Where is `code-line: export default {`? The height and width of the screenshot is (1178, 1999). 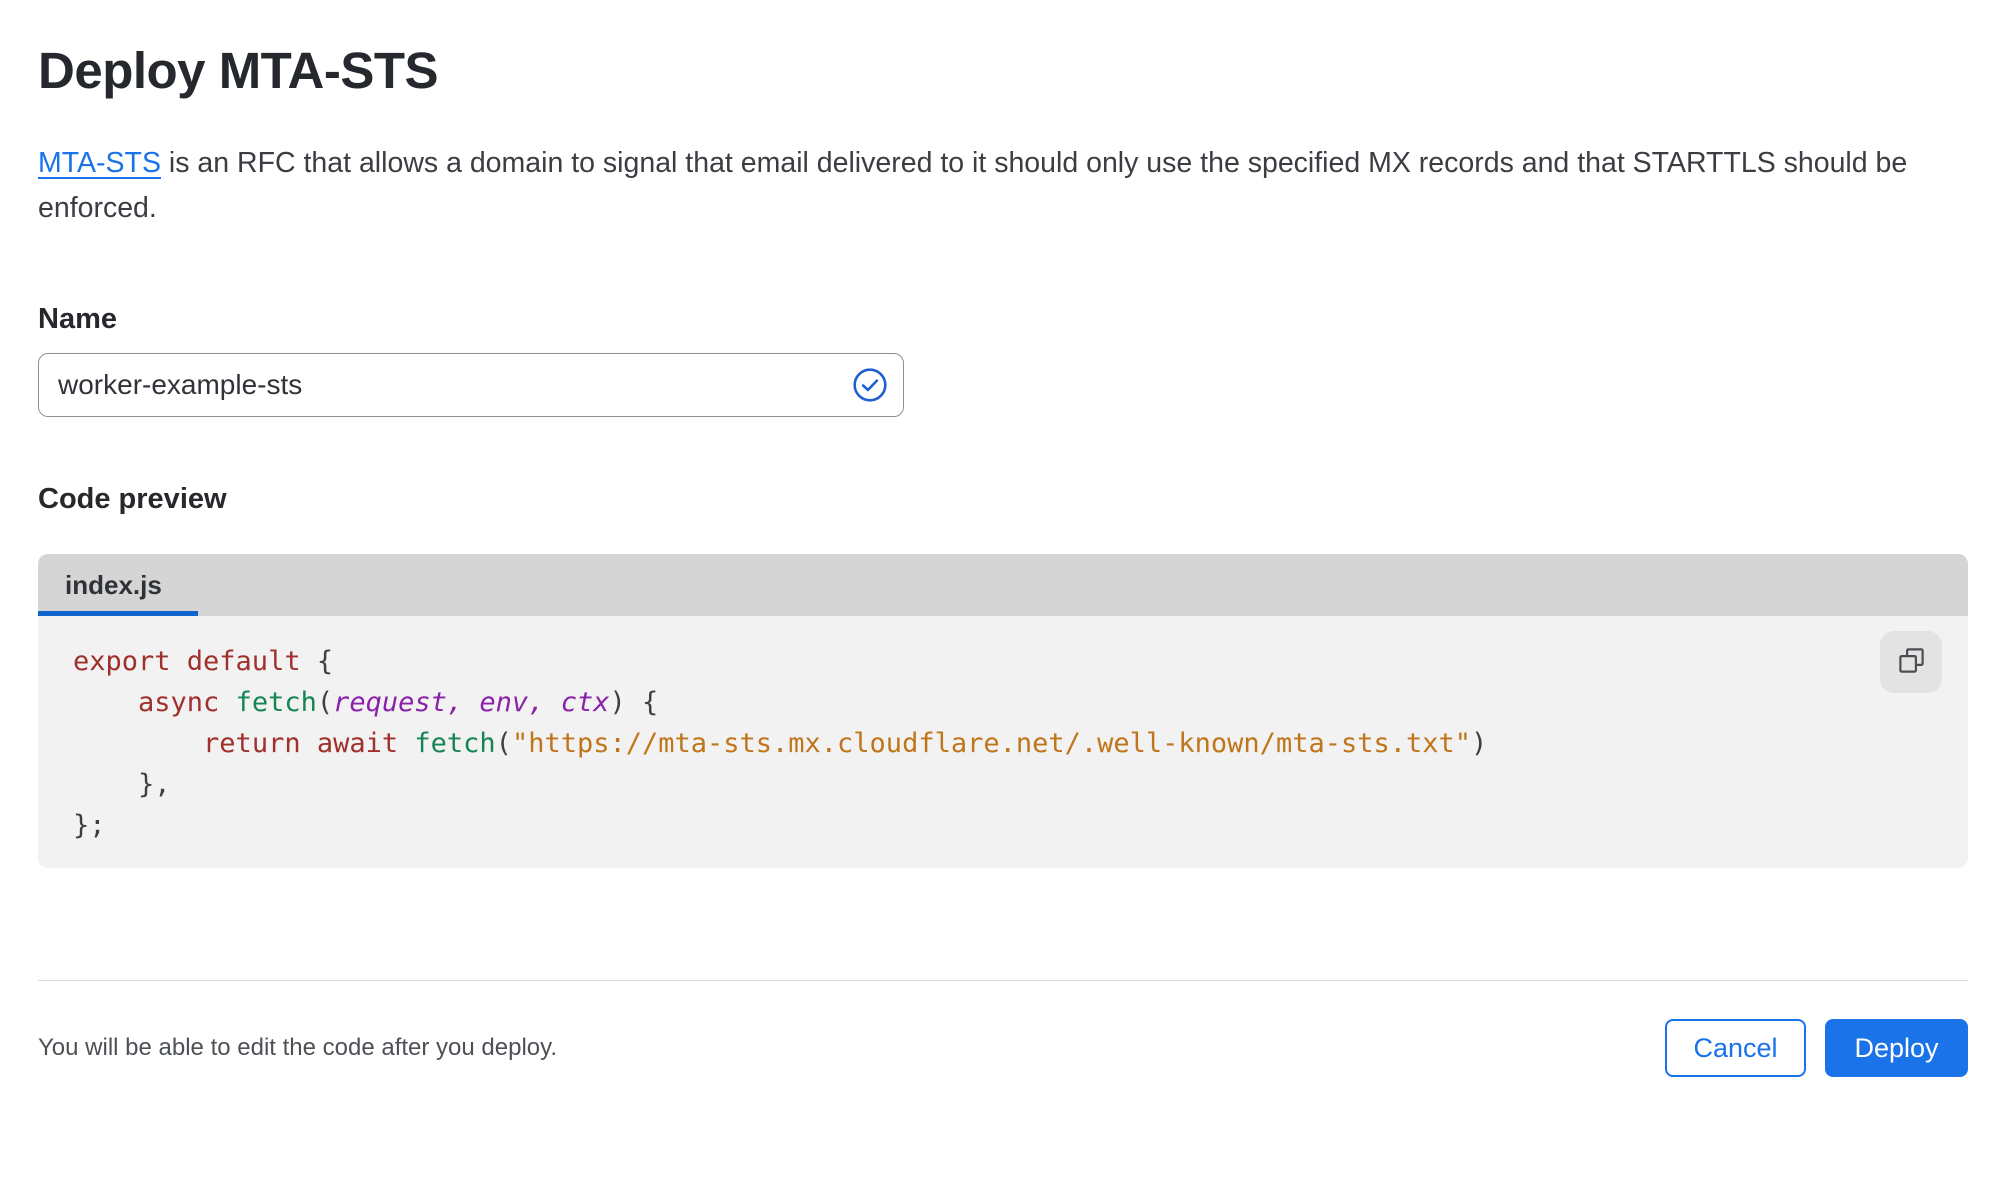 code-line: export default { is located at coordinates (203, 662).